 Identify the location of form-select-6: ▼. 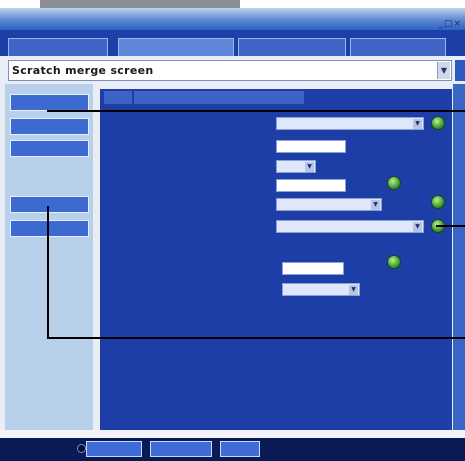
(350, 226).